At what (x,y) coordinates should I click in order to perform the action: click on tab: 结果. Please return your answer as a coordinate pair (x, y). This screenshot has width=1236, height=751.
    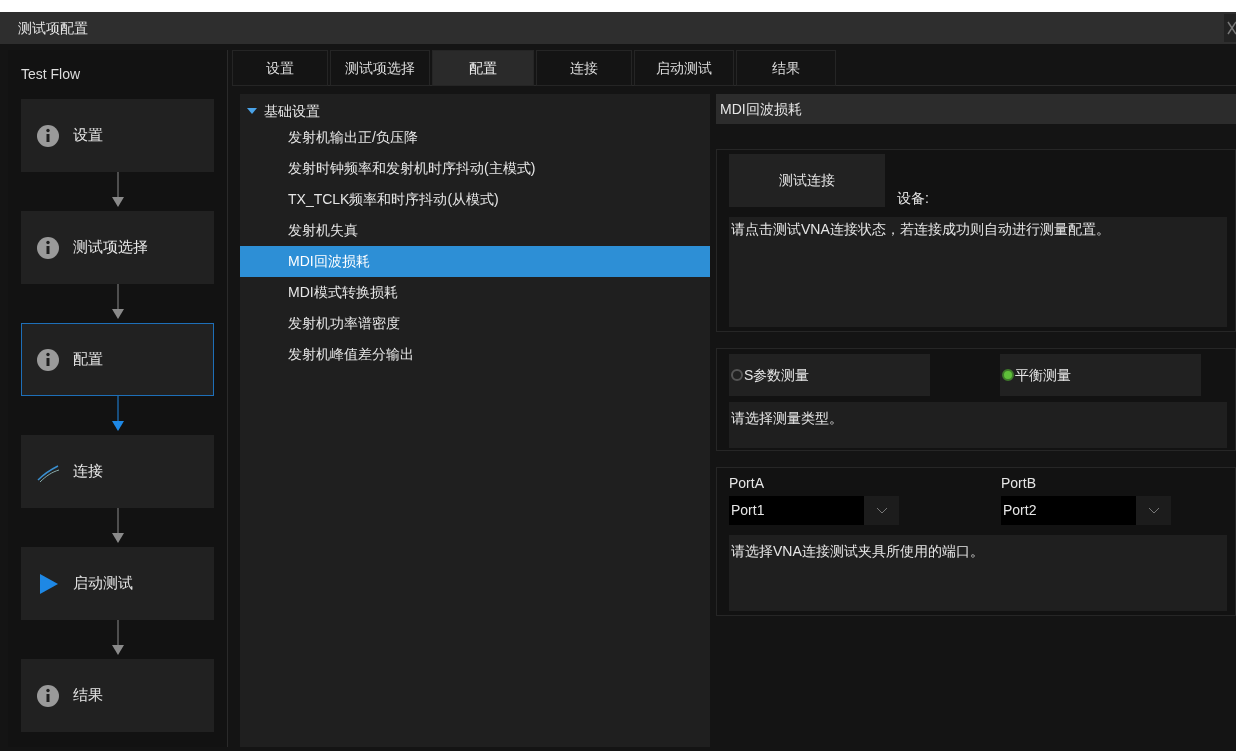
    Looking at the image, I should click on (786, 68).